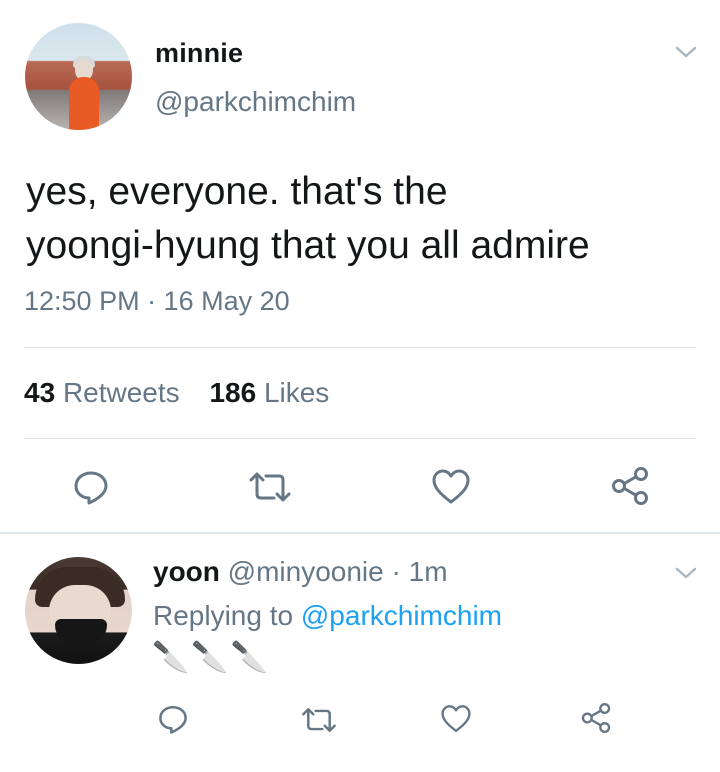 This screenshot has width=720, height=772. I want to click on retweets-label: Retweets, so click(121, 392).